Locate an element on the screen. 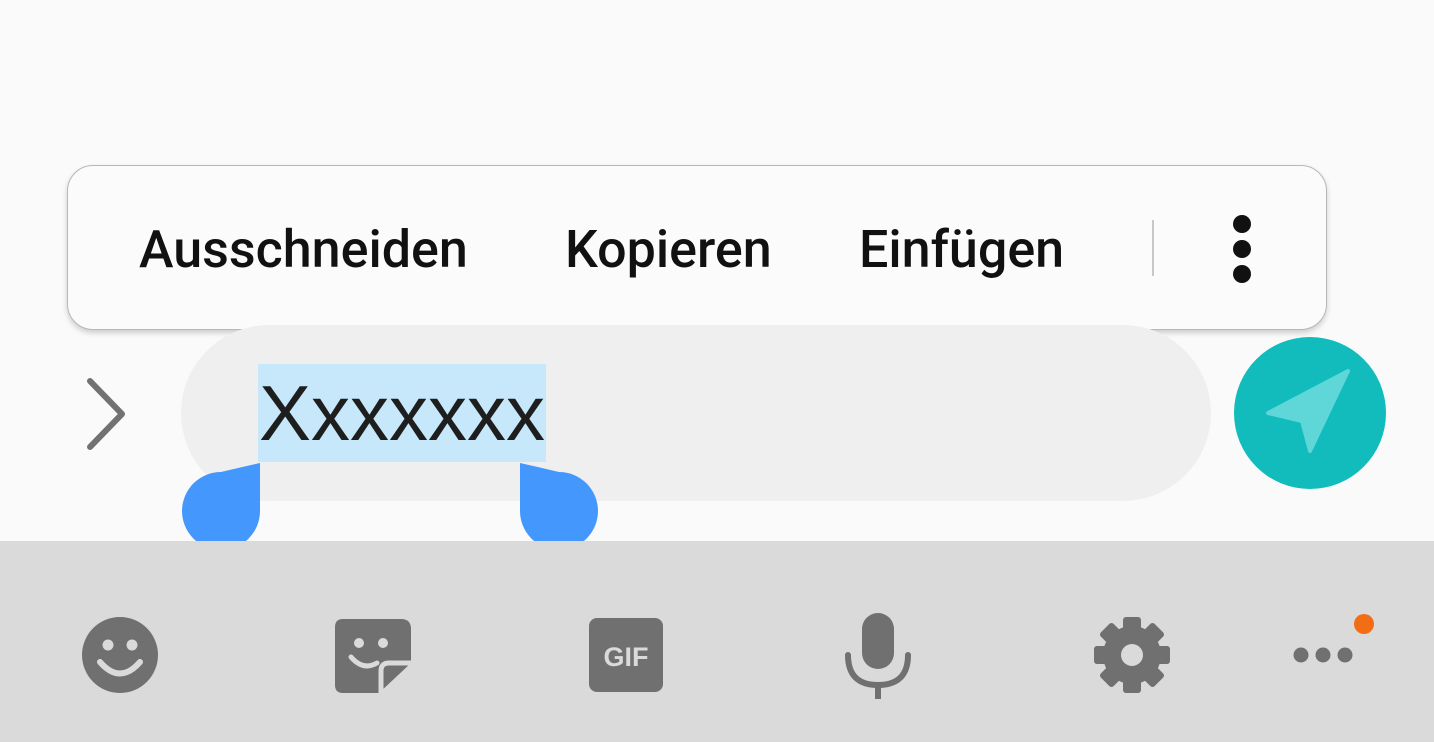 Image resolution: width=1434 pixels, height=742 pixels. menu-divider is located at coordinates (1153, 248).